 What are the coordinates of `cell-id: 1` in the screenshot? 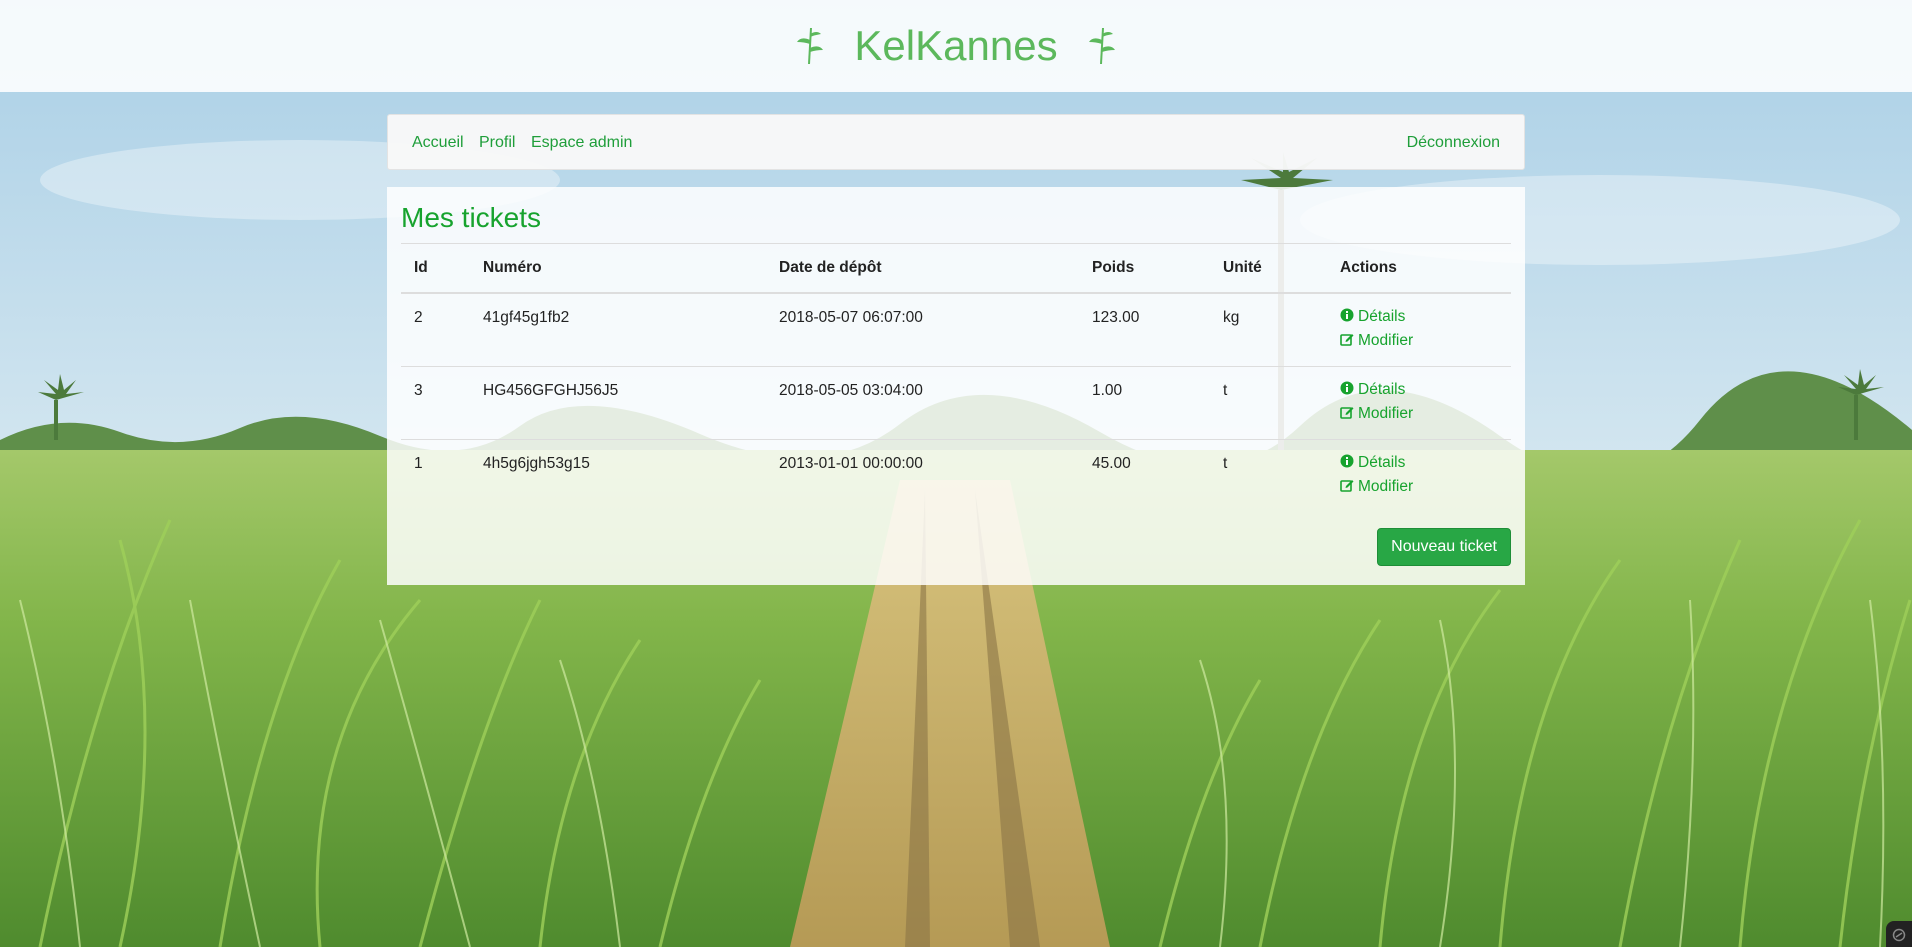 It's located at (418, 463).